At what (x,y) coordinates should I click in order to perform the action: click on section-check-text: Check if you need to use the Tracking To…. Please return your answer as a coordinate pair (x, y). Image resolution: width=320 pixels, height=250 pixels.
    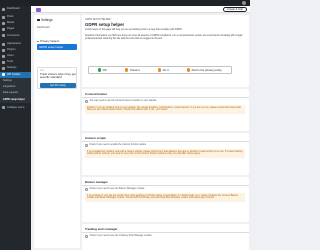
    Looking at the image, I should click on (121, 236).